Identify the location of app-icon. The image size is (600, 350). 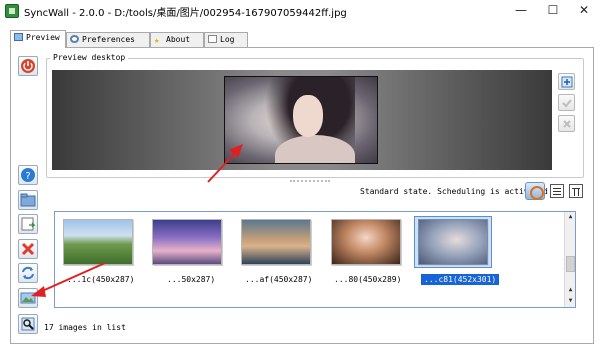
(12, 11).